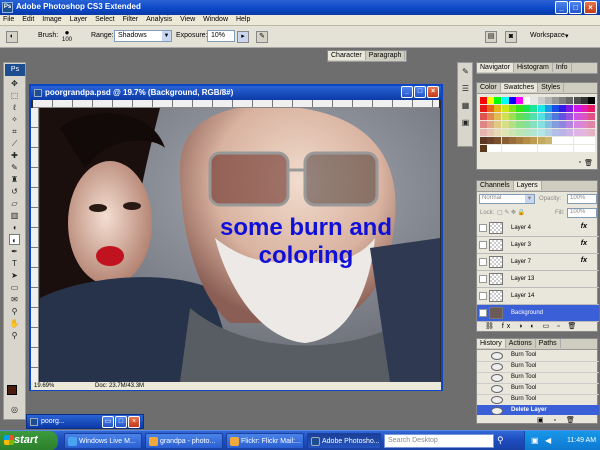  I want to click on trash-icon: 🗑, so click(588, 163).